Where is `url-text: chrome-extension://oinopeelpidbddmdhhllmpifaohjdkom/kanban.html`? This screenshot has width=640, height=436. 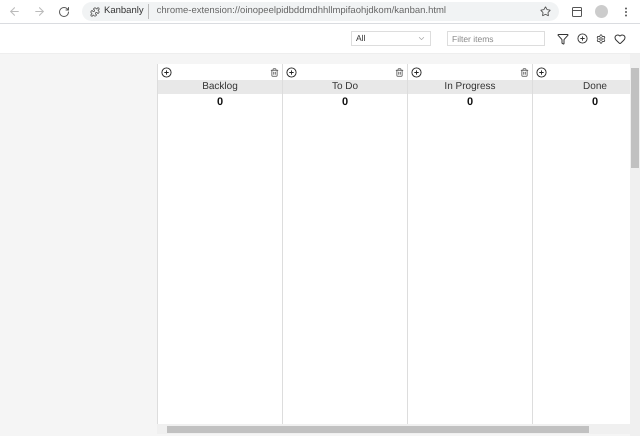 url-text: chrome-extension://oinopeelpidbddmdhhllmpifaohjdkom/kanban.html is located at coordinates (301, 11).